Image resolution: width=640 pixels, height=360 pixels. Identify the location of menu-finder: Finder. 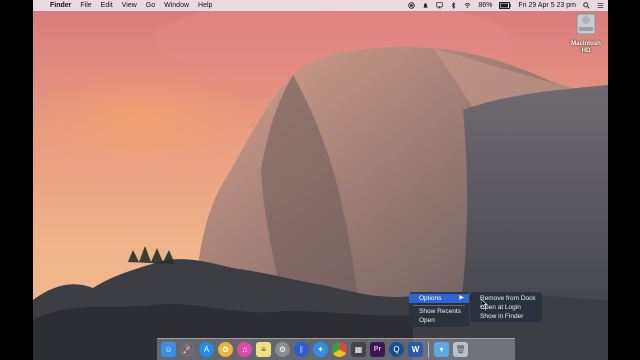
(60, 5).